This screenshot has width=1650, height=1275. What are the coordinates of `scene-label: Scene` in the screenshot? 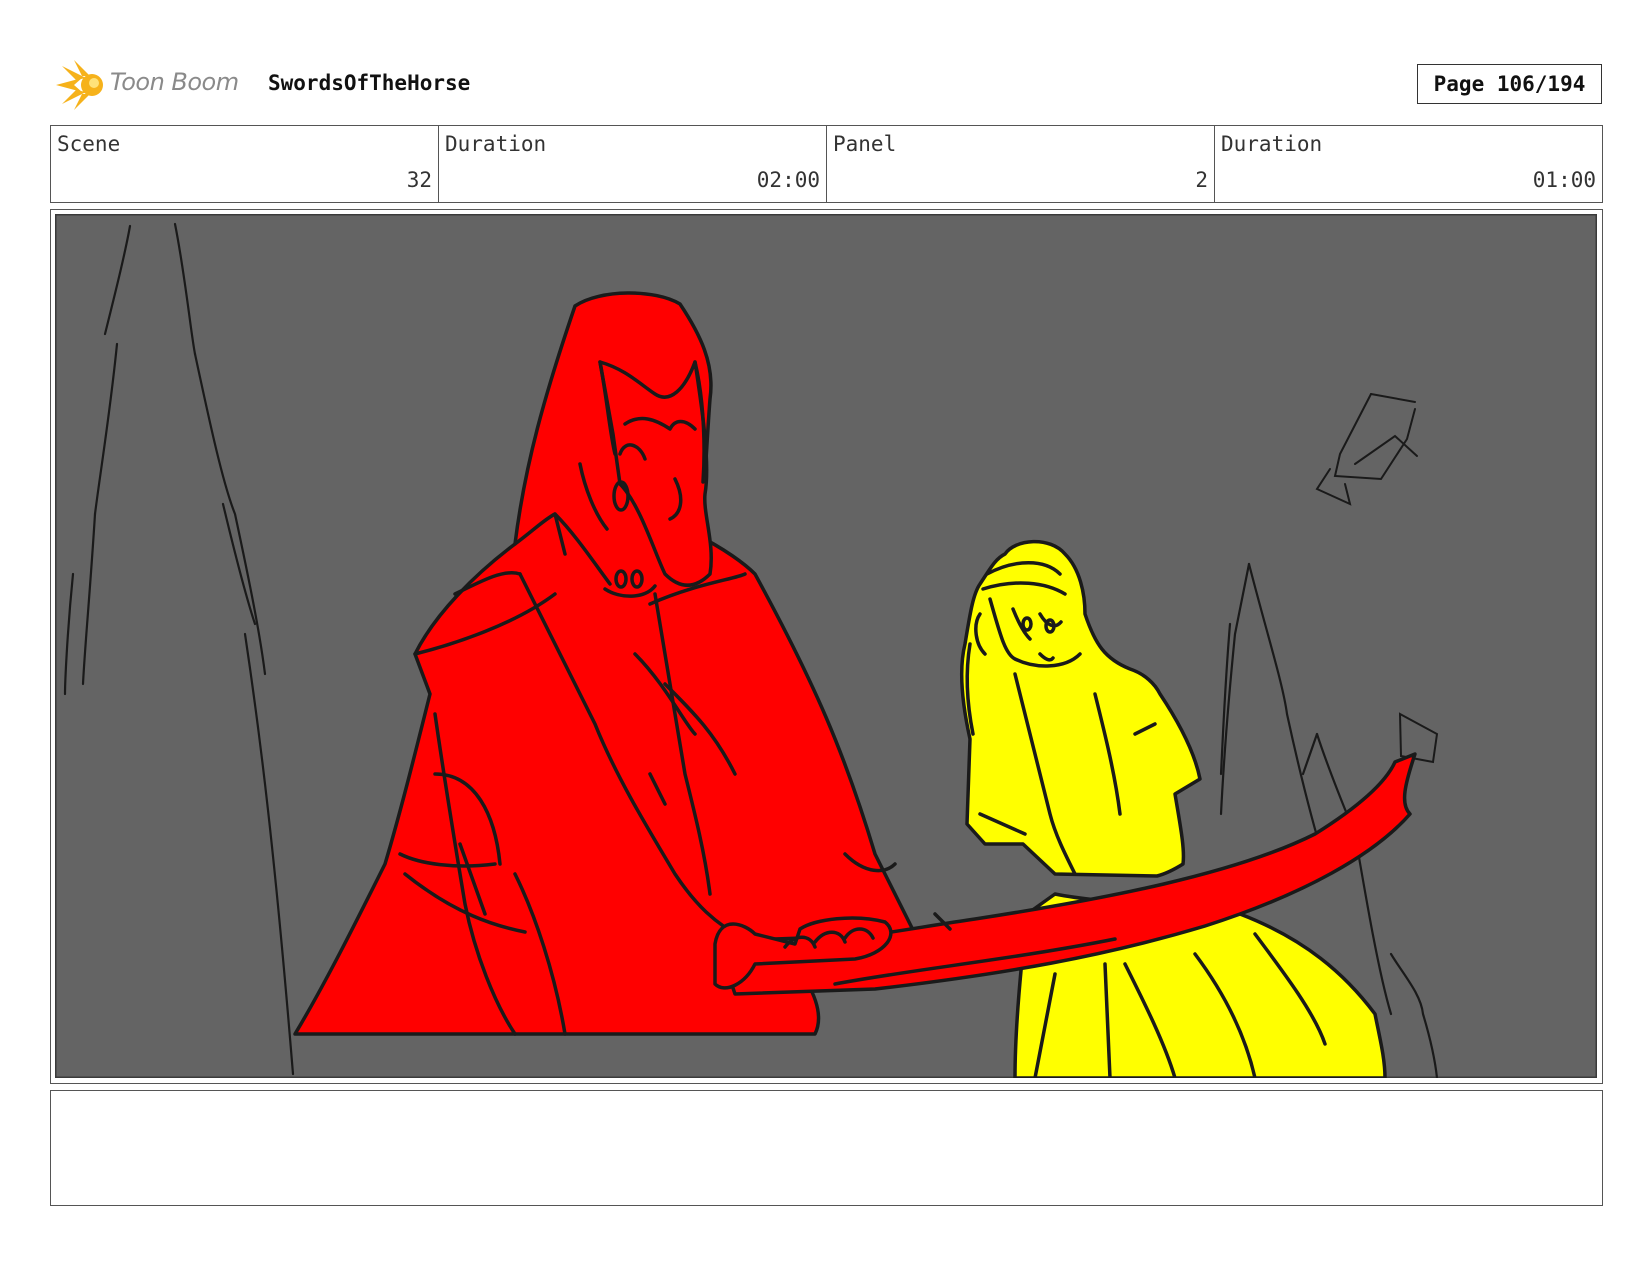 It's located at (89, 144).